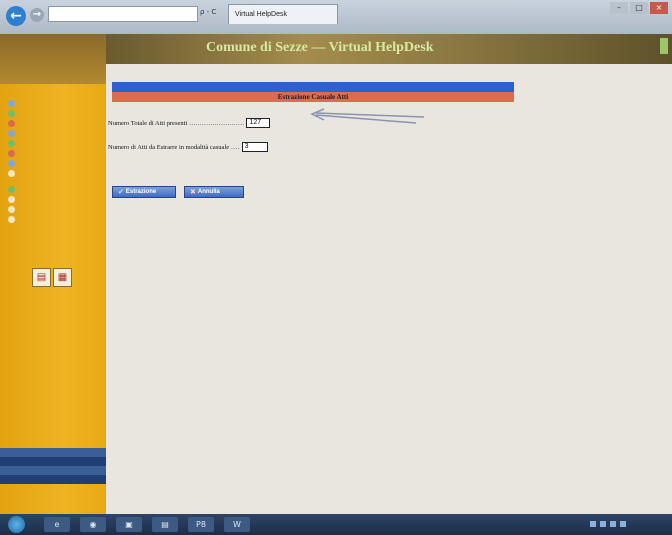 This screenshot has width=672, height=535. I want to click on section-header: Estrazione Casuale Atti, so click(313, 97).